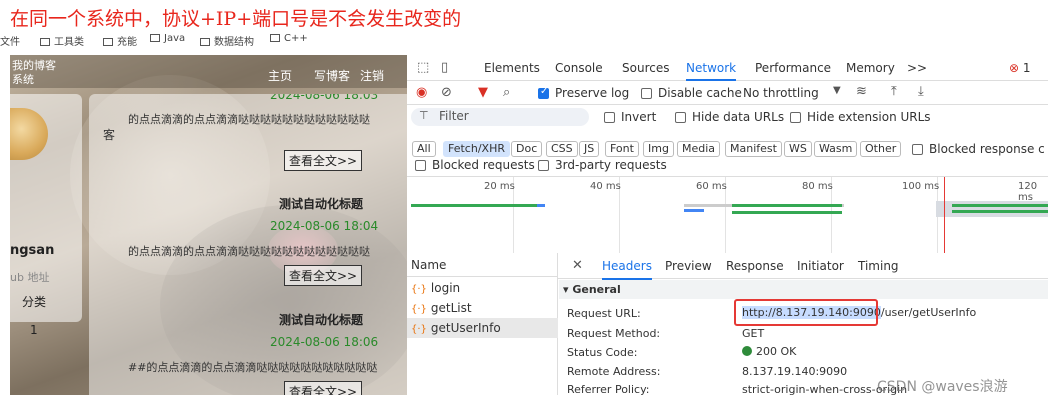 The height and width of the screenshot is (405, 1048). I want to click on wifi-icon: ≋, so click(861, 91).